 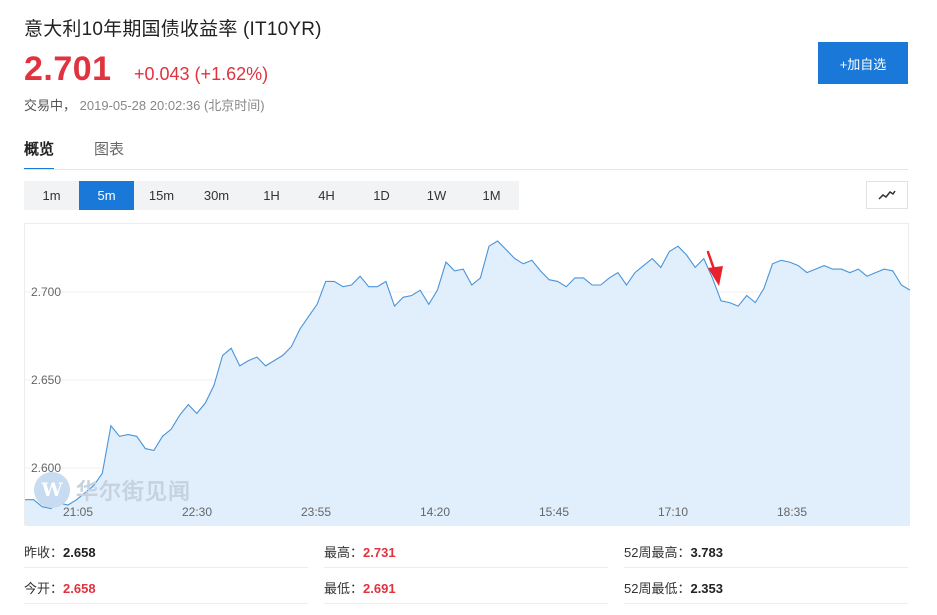 I want to click on watermark: W 华尔街见闻, so click(x=112, y=490).